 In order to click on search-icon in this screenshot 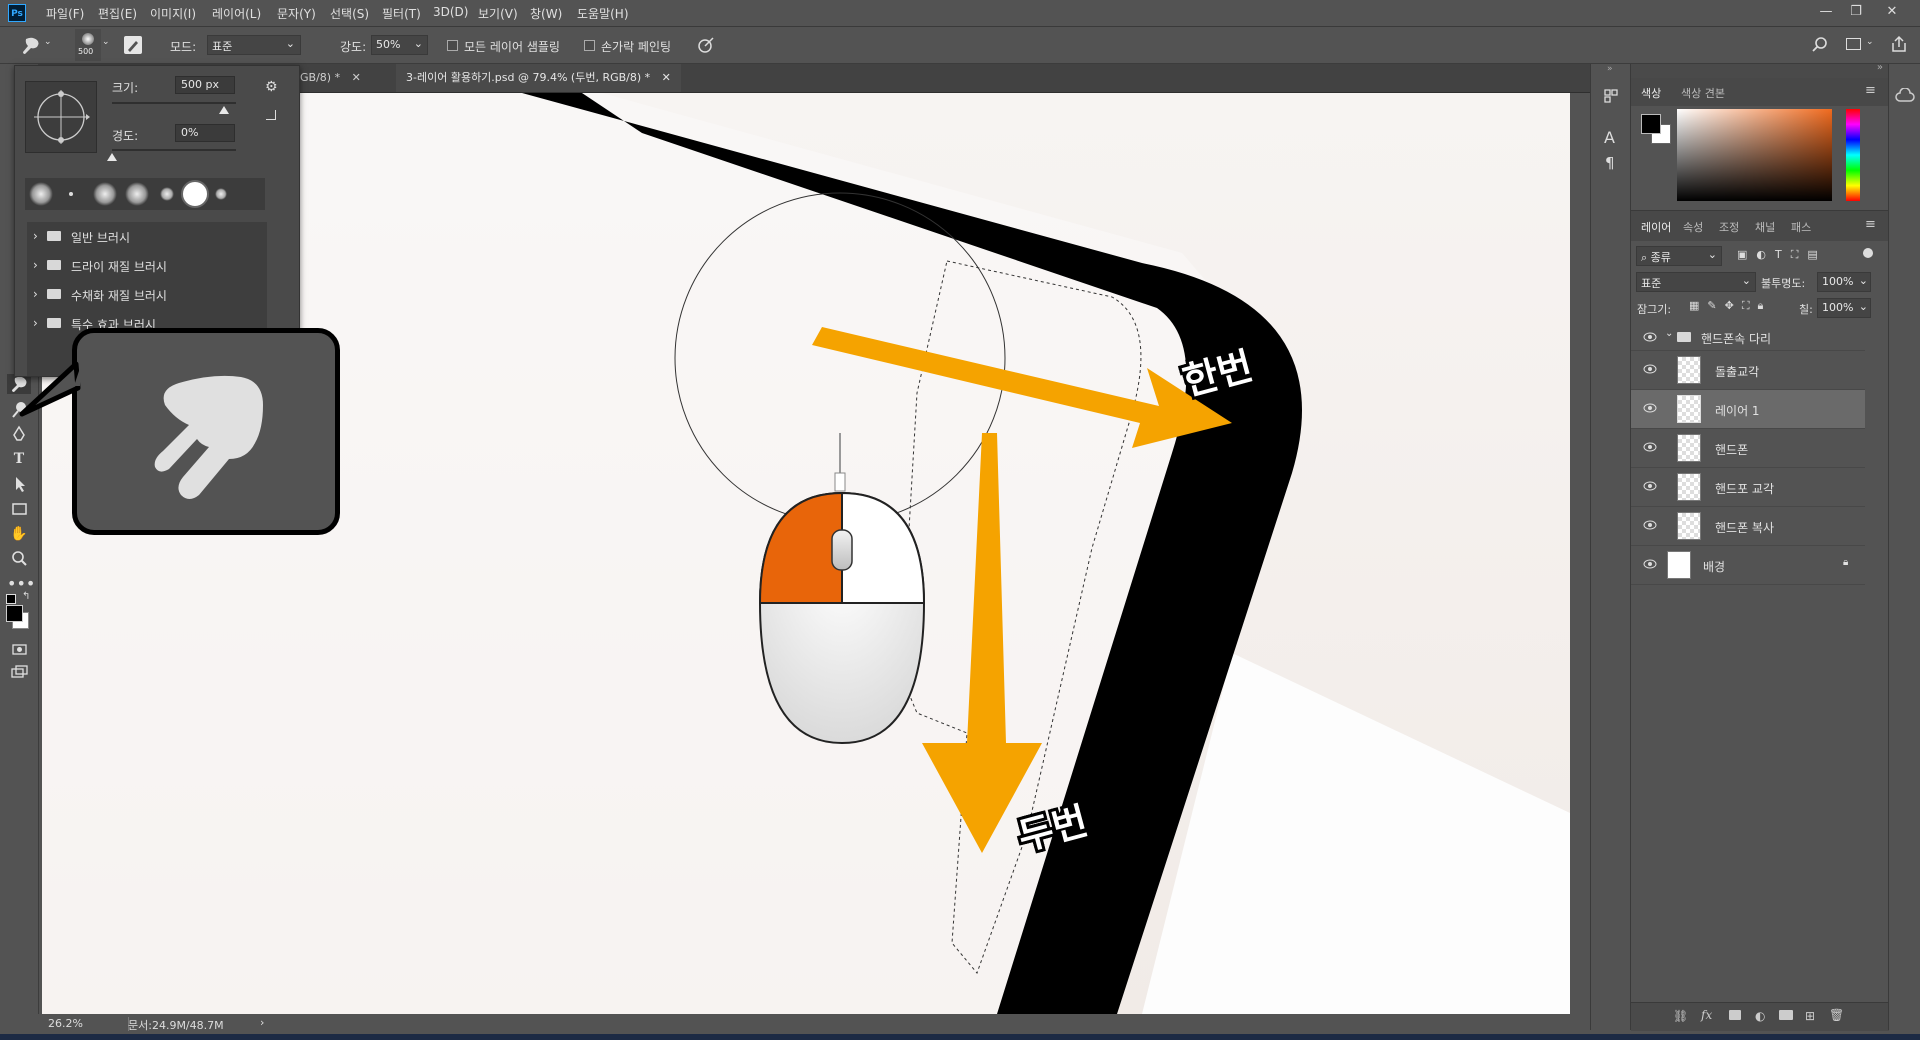, I will do `click(1821, 45)`.